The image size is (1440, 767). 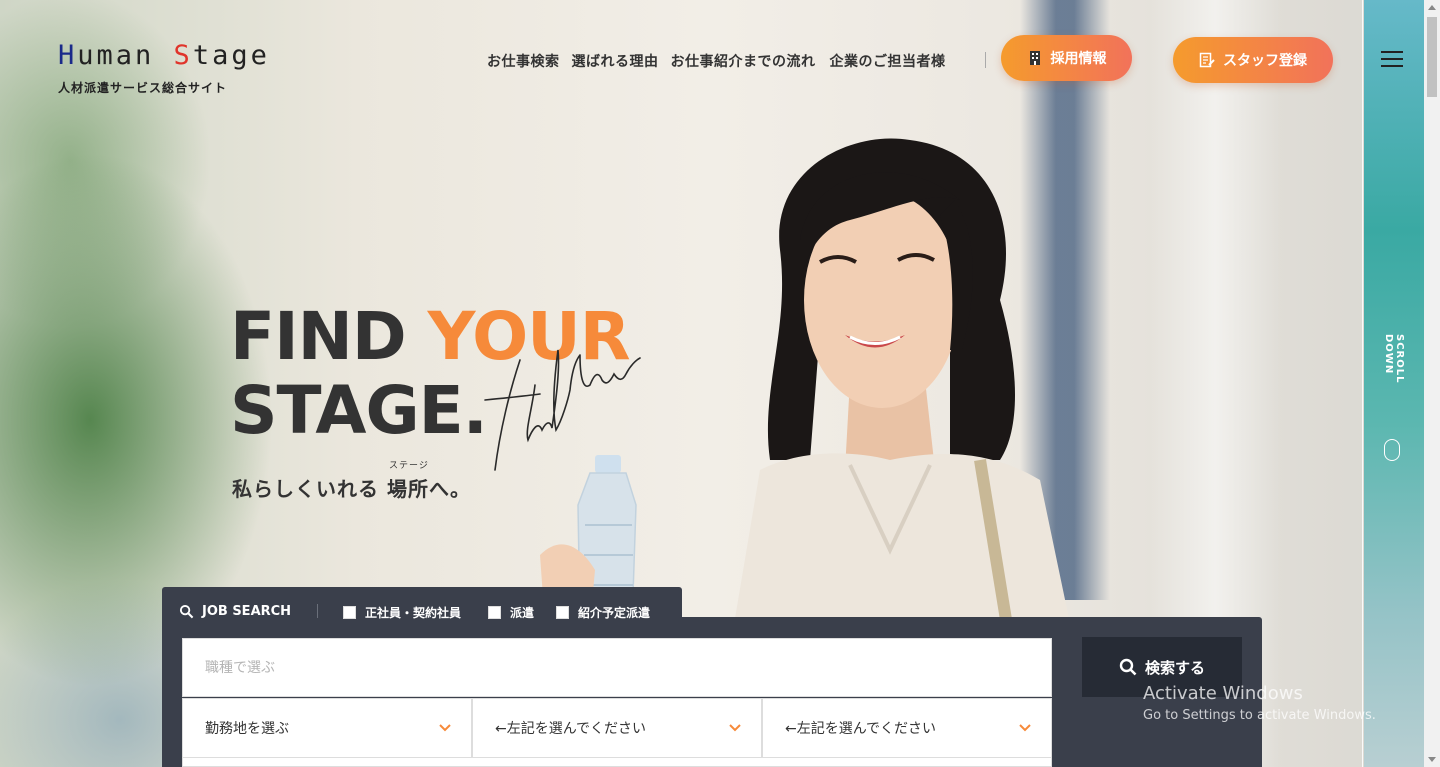 What do you see at coordinates (351, 489) in the screenshot?
I see `hero-tagline: 私らしくいれる 場所へ。` at bounding box center [351, 489].